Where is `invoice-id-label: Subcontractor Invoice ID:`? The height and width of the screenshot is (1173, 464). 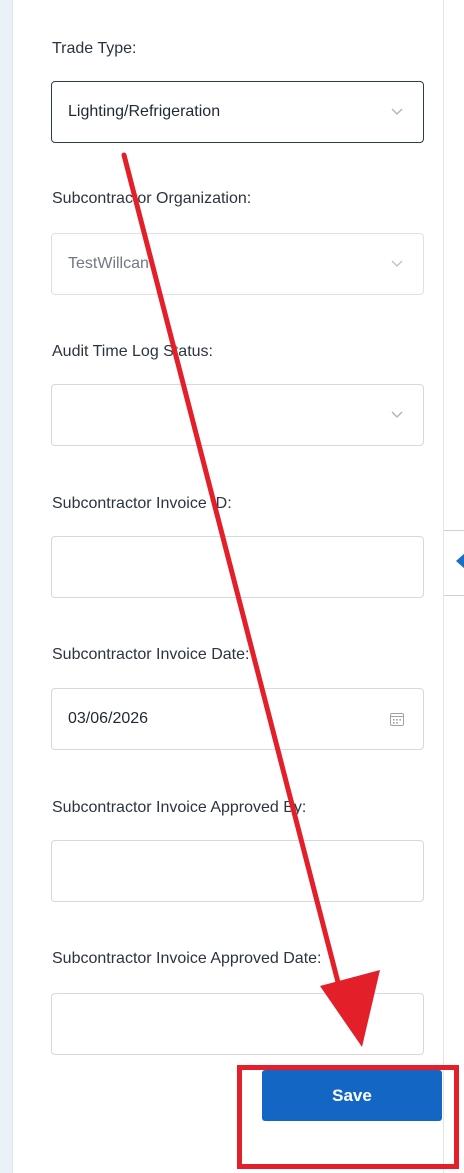
invoice-id-label: Subcontractor Invoice ID: is located at coordinates (142, 503).